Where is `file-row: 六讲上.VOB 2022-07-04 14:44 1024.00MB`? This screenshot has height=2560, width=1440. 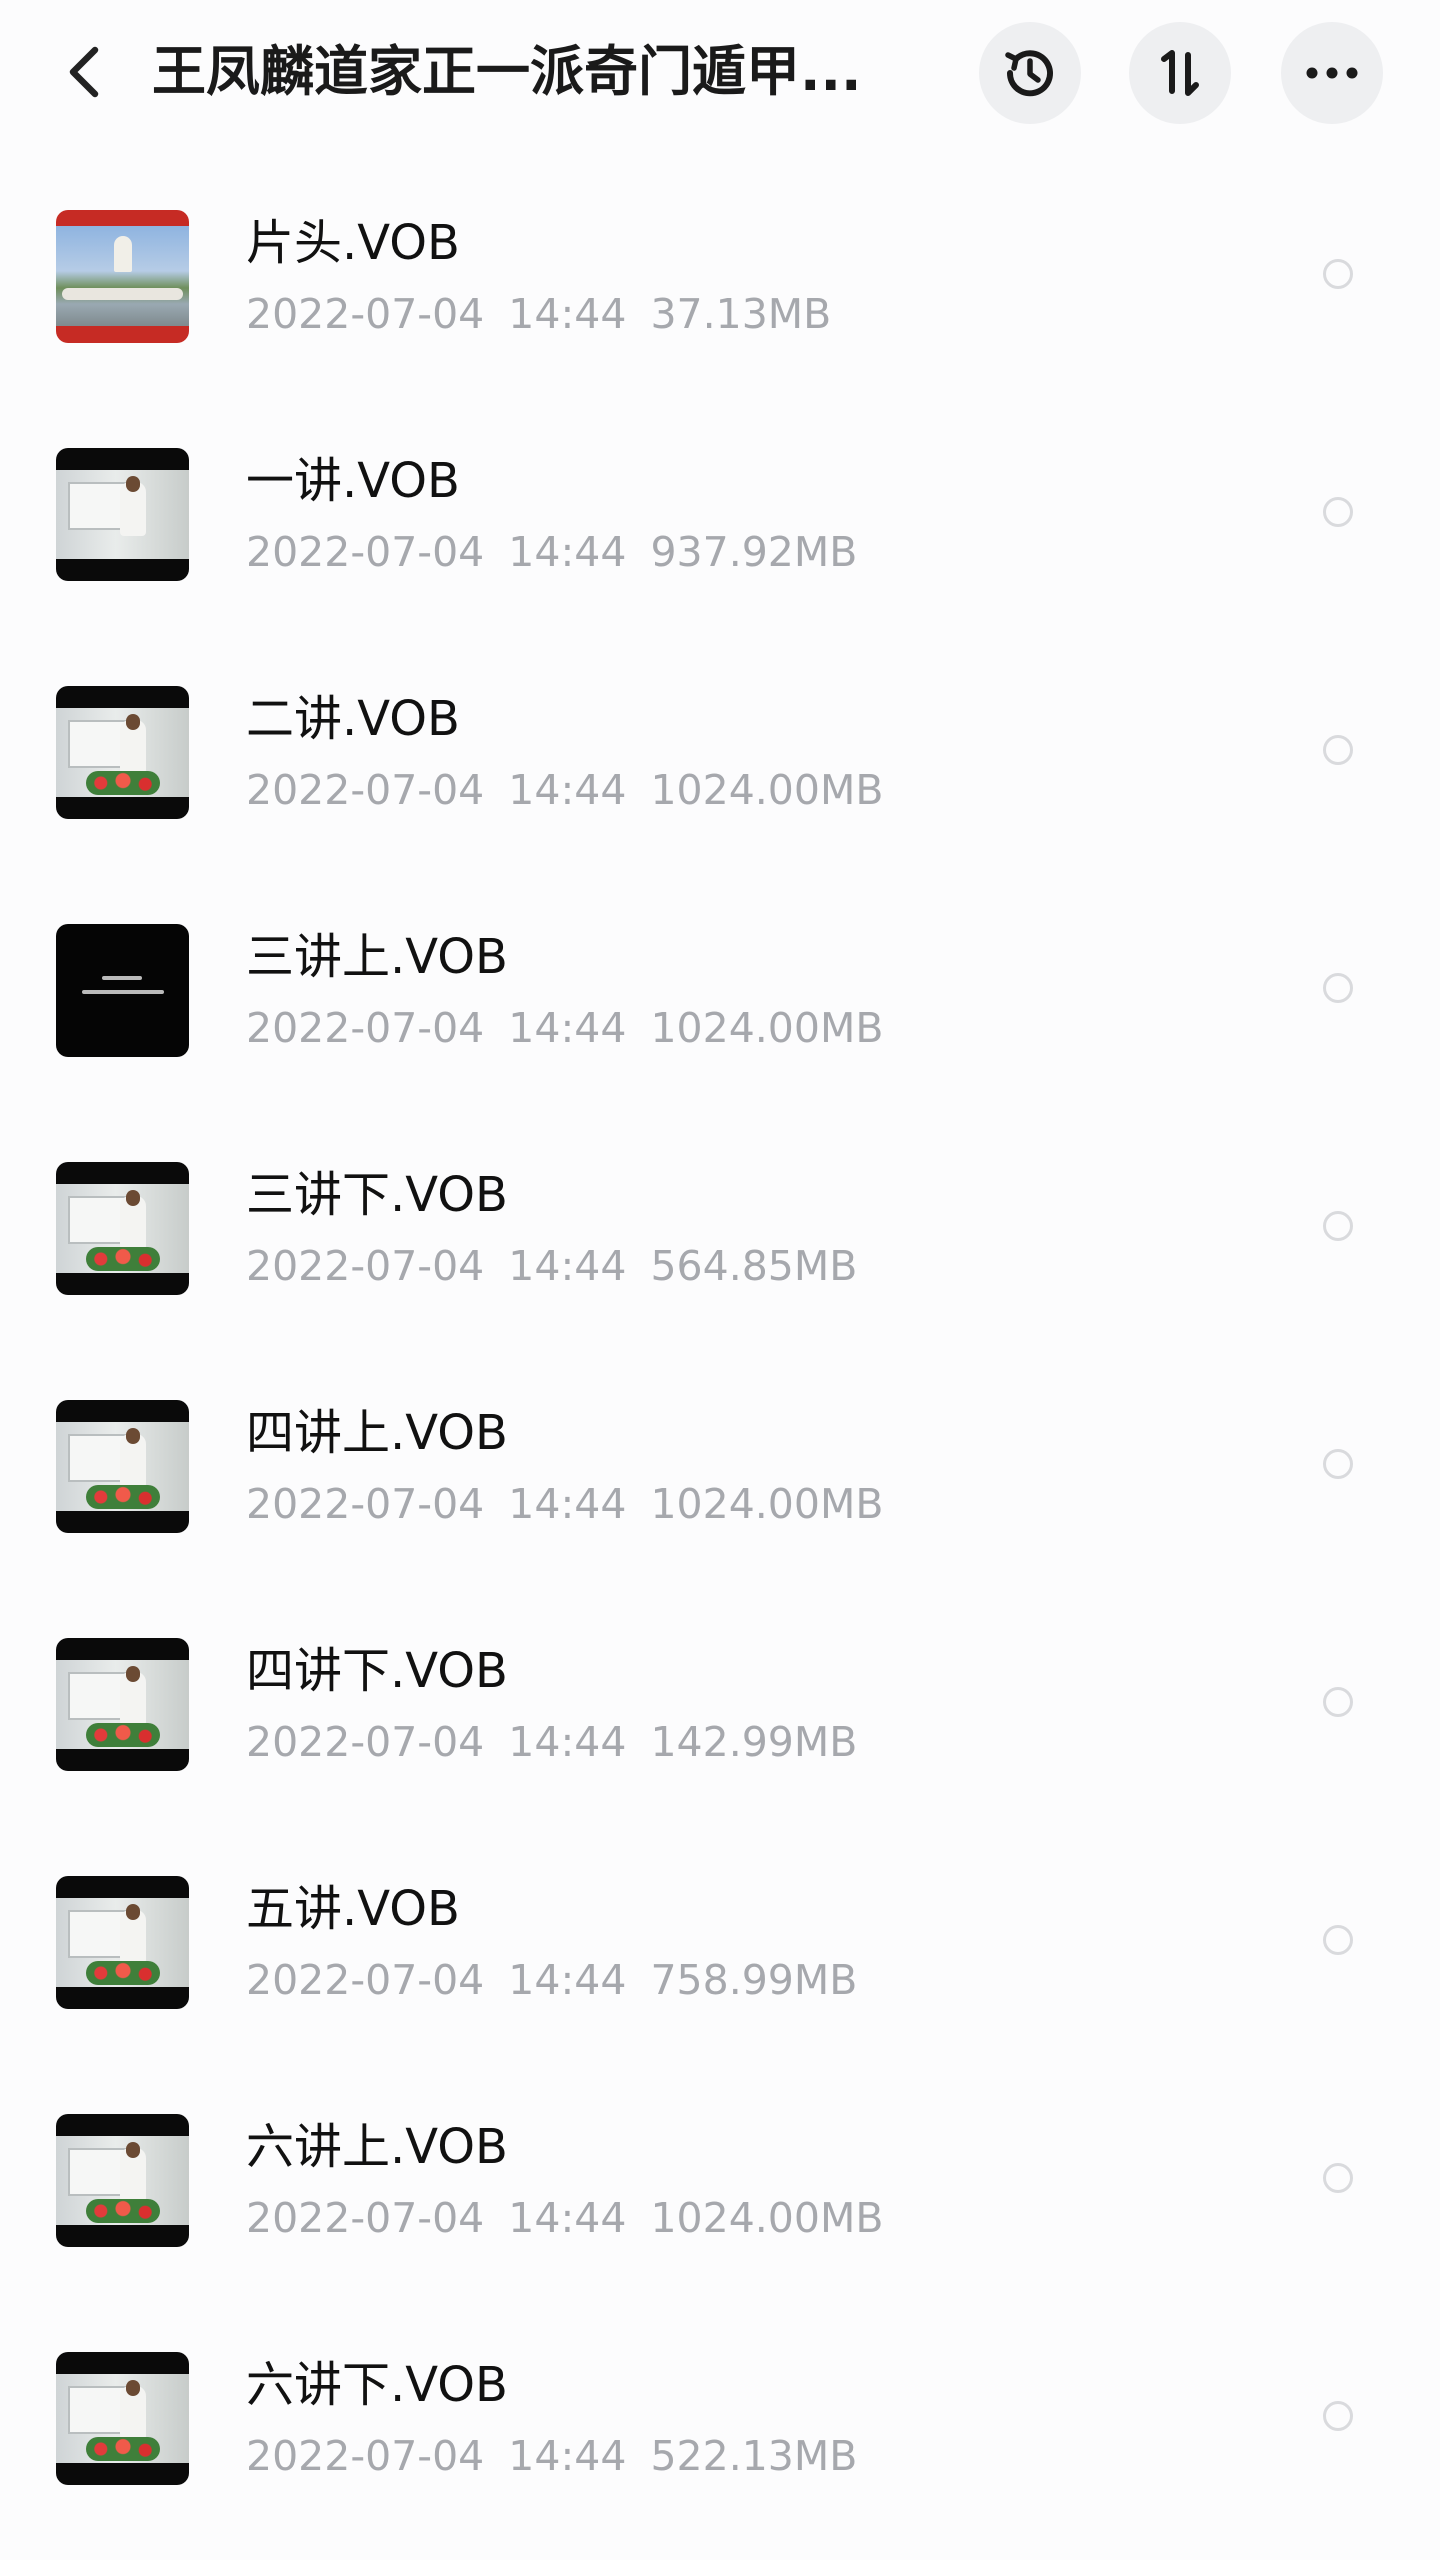
file-row: 六讲上.VOB 2022-07-04 14:44 1024.00MB is located at coordinates (720, 2203).